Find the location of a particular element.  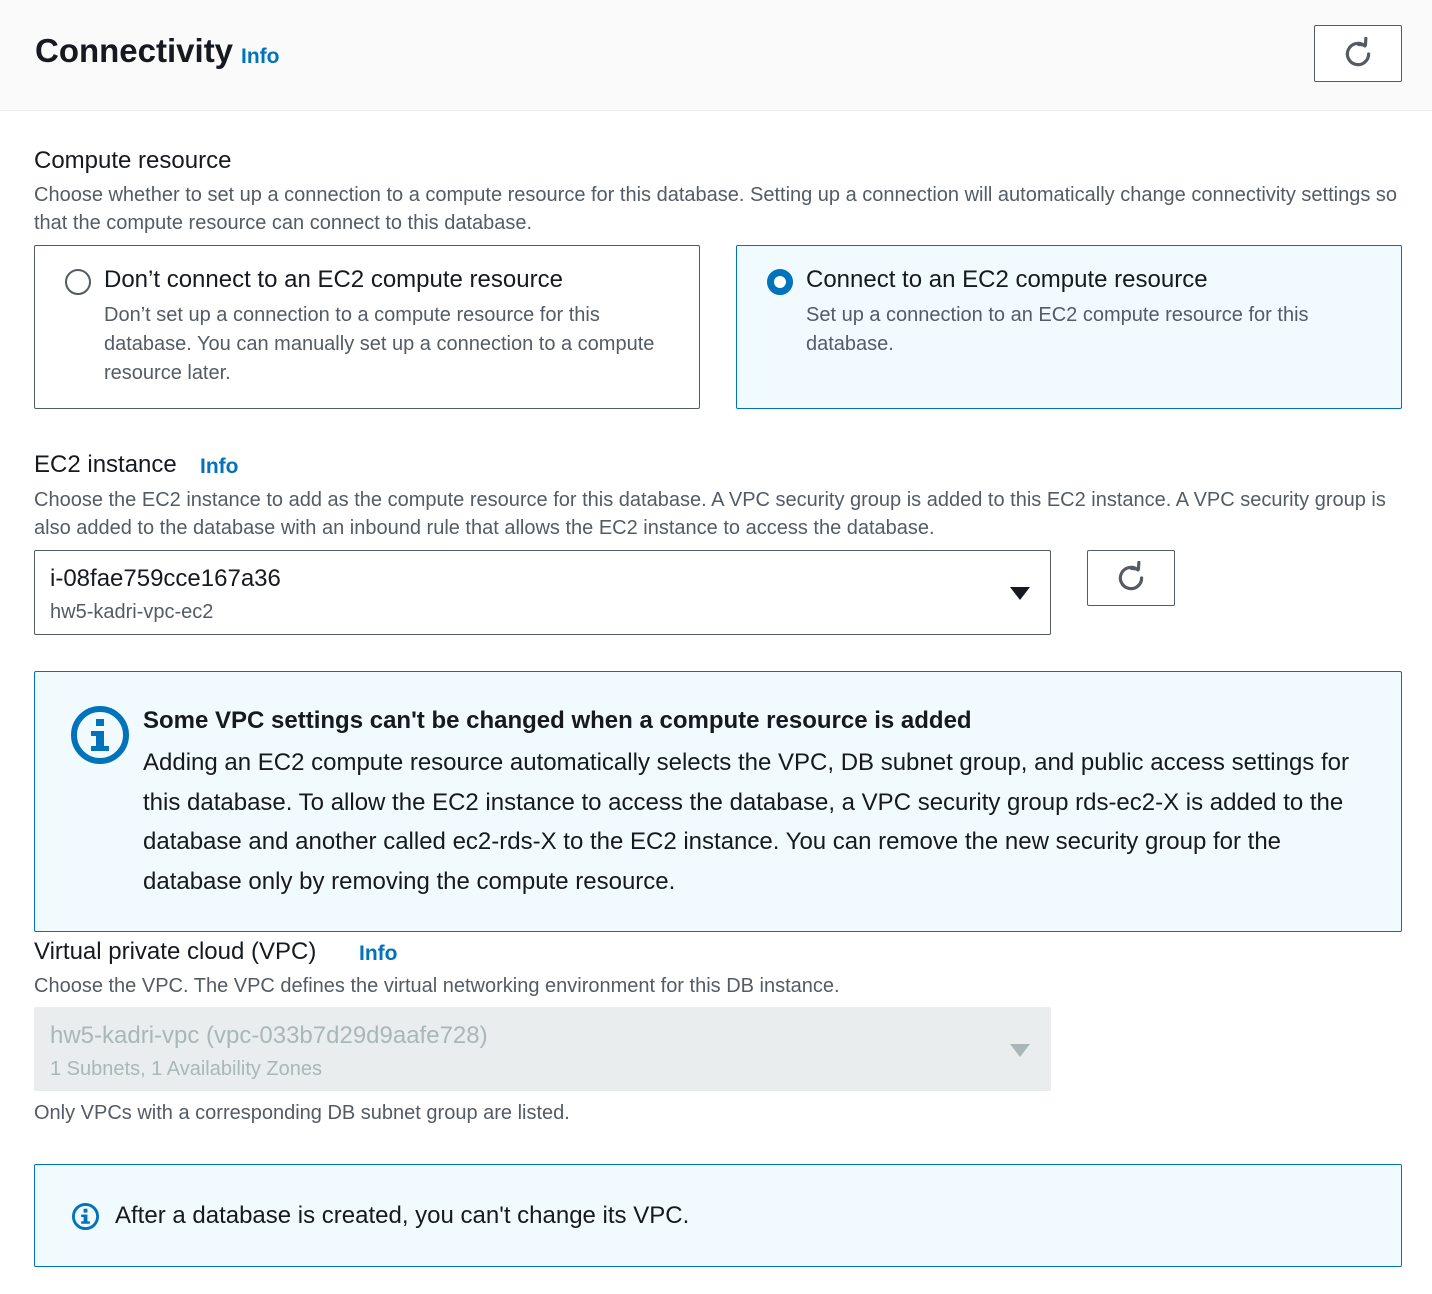

ec2-refresh-button is located at coordinates (1131, 578).